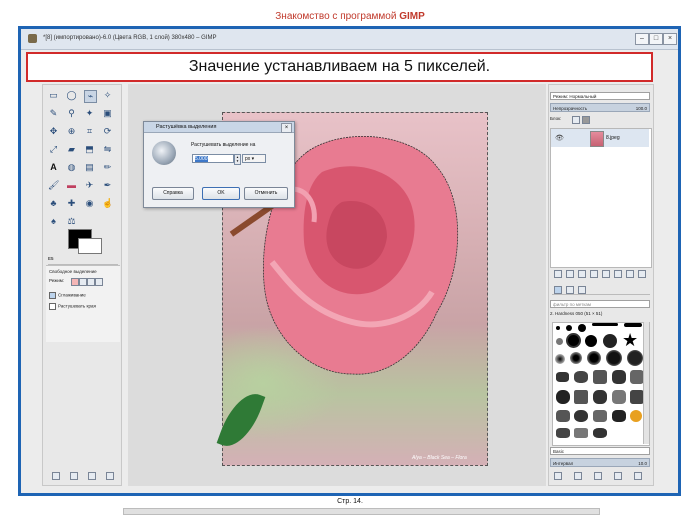 This screenshot has height=525, width=700. What do you see at coordinates (286, 128) in the screenshot?
I see `dialog-close-button: ×` at bounding box center [286, 128].